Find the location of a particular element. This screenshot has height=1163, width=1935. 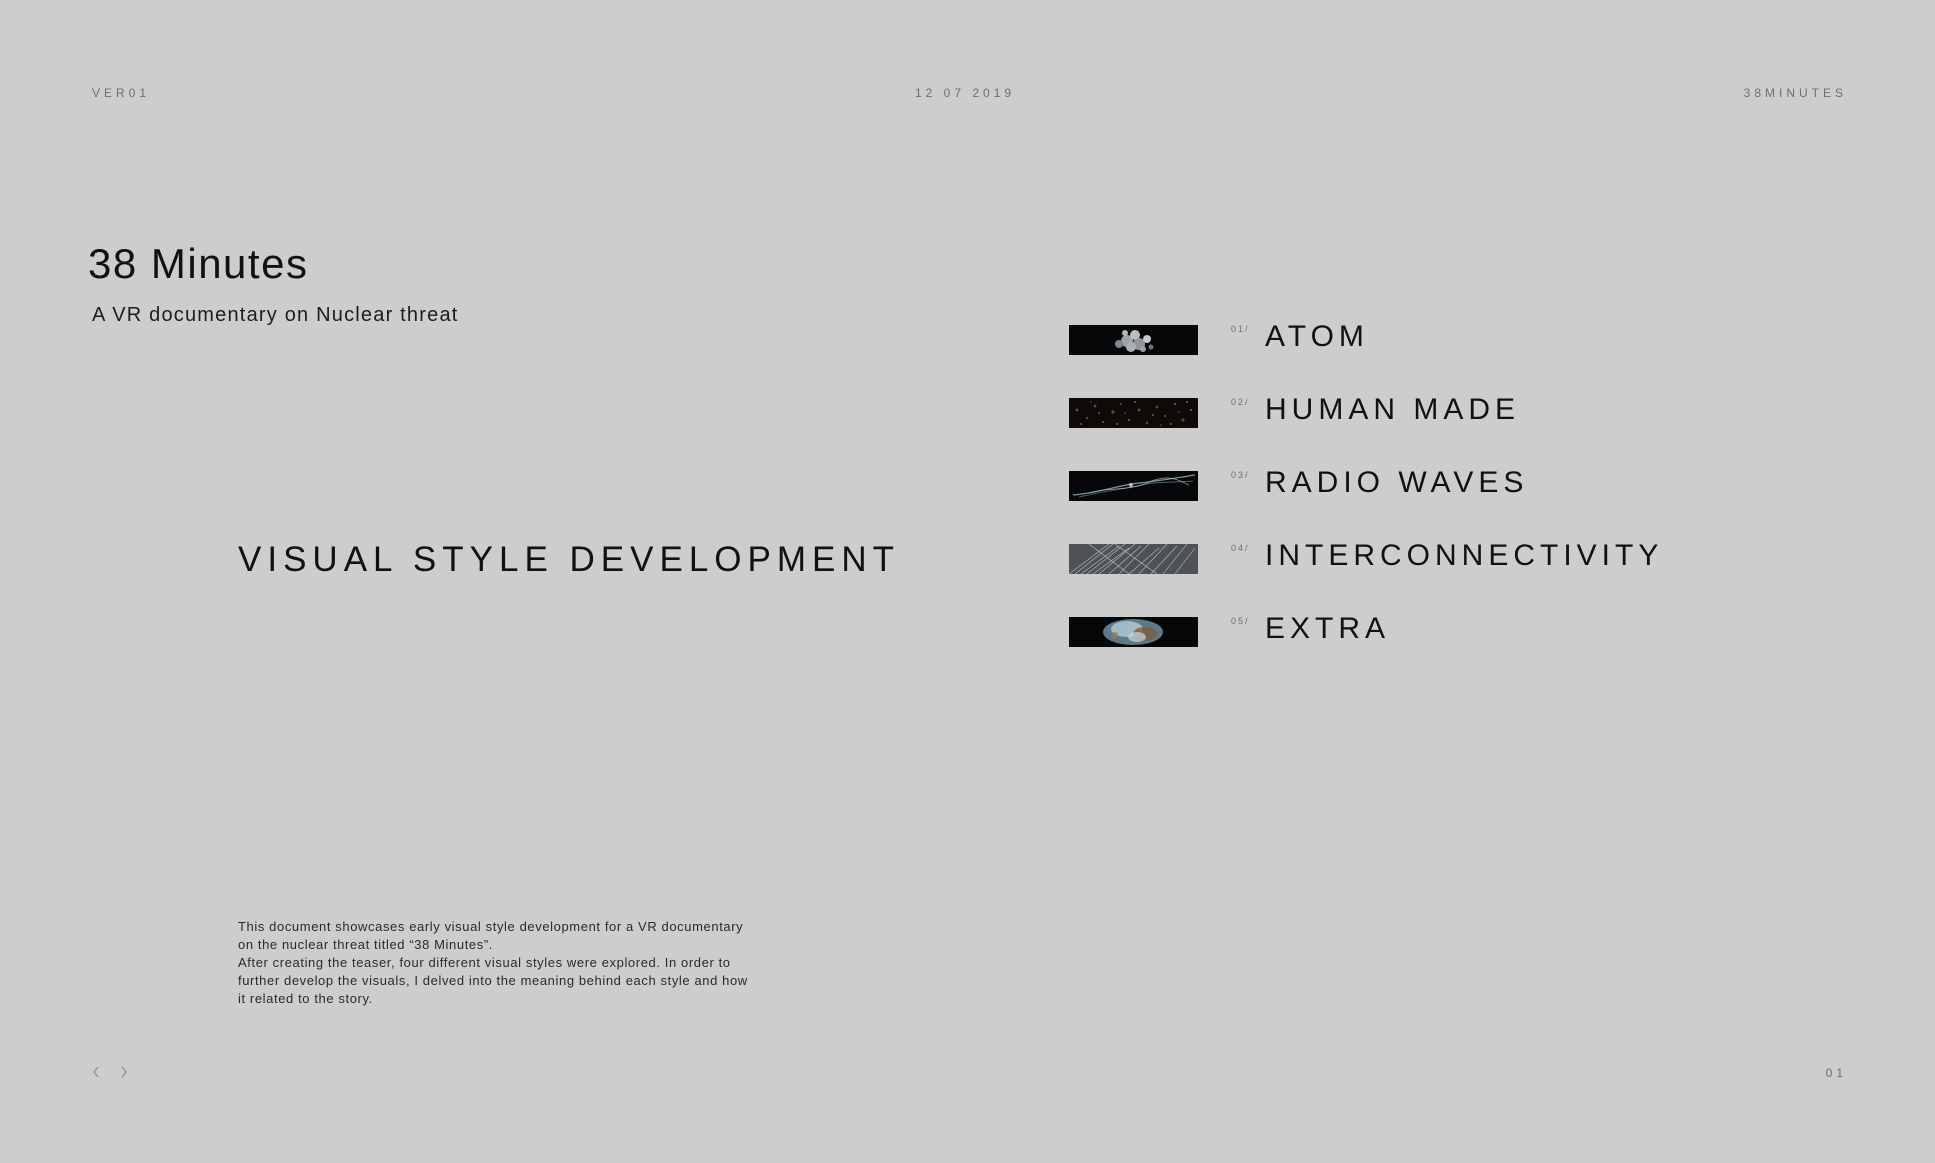

previous-page-button is located at coordinates (96, 1072).